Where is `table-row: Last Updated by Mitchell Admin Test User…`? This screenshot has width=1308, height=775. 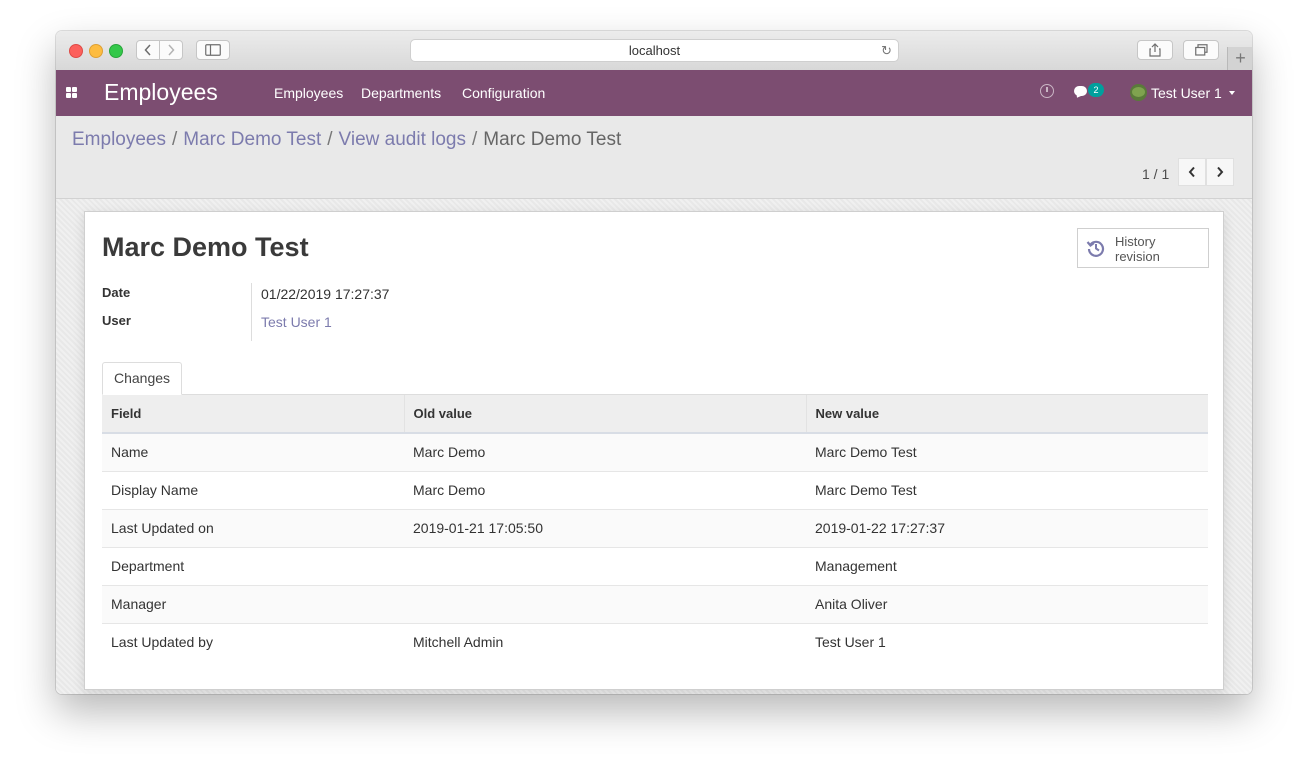
table-row: Last Updated by Mitchell Admin Test User… is located at coordinates (655, 641).